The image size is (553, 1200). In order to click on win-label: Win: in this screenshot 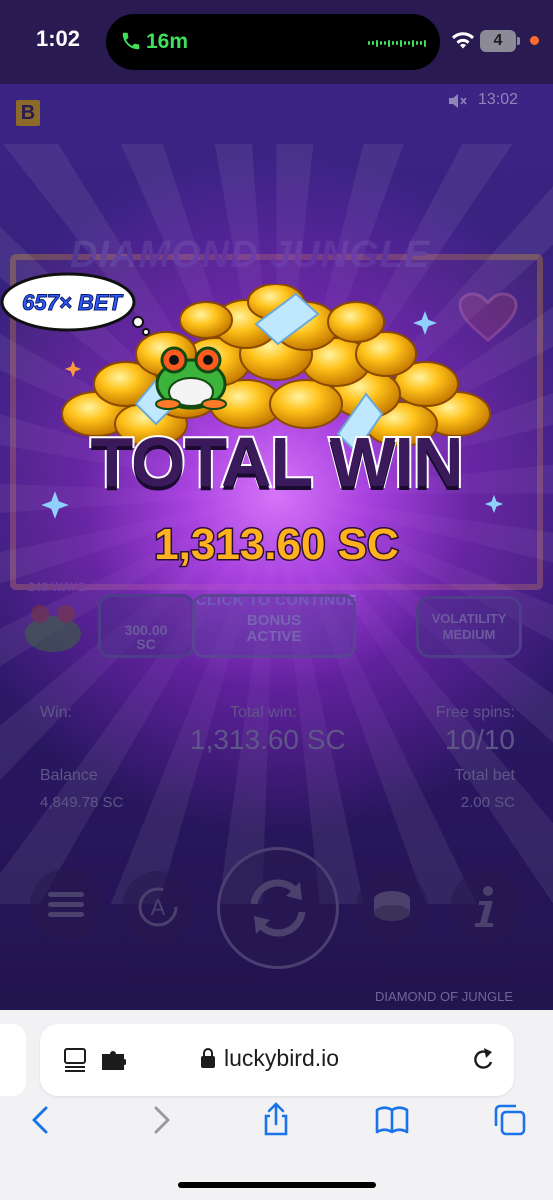, I will do `click(56, 712)`.